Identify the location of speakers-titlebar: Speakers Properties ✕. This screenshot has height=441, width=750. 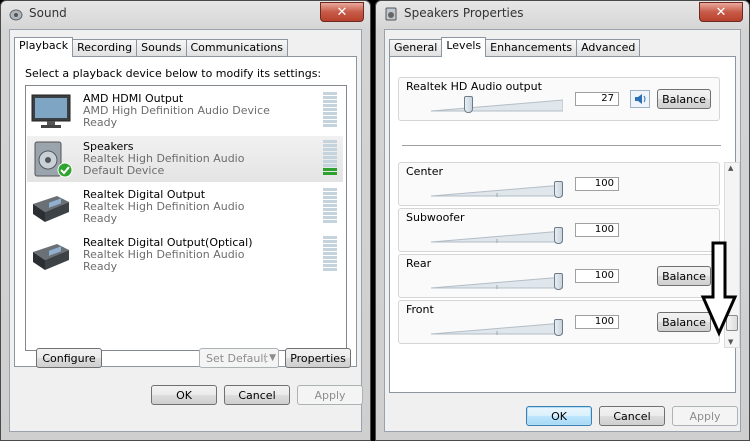
(562, 14).